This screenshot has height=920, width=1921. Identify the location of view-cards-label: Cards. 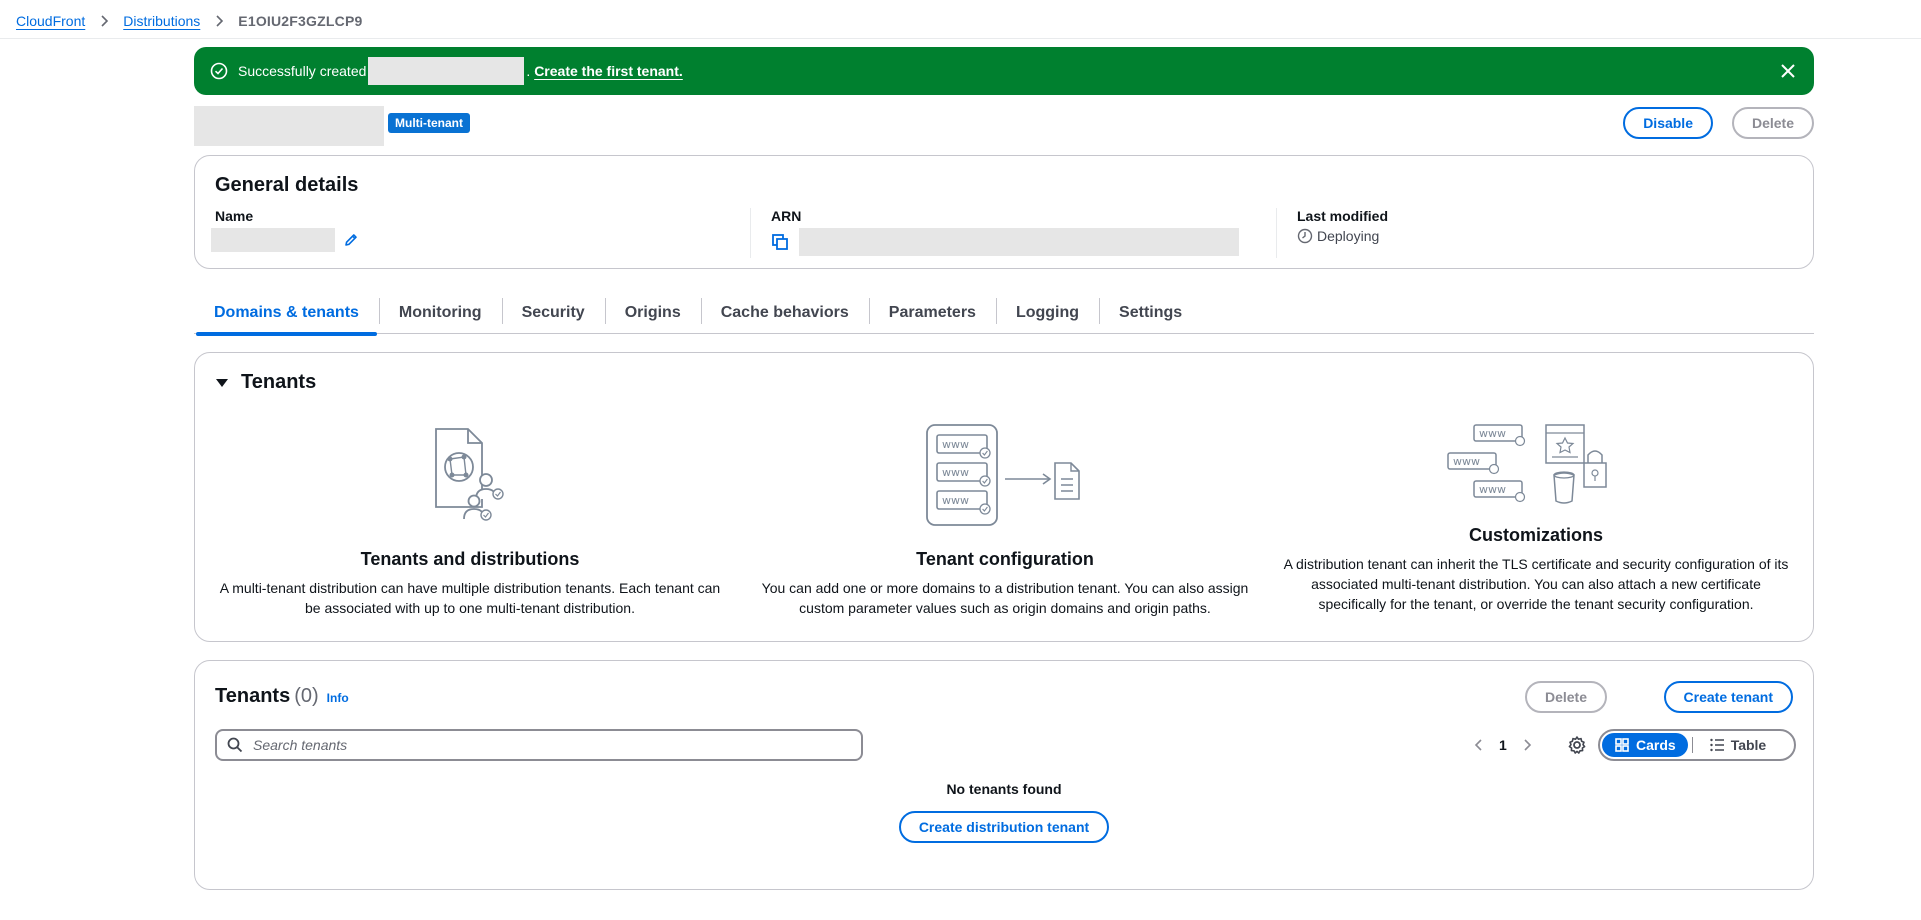
(1656, 745).